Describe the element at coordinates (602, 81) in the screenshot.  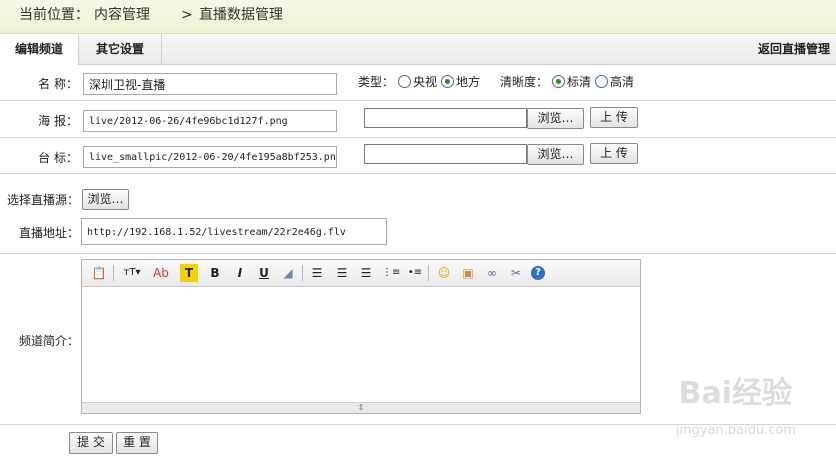
I see `quality-radio-hd` at that location.